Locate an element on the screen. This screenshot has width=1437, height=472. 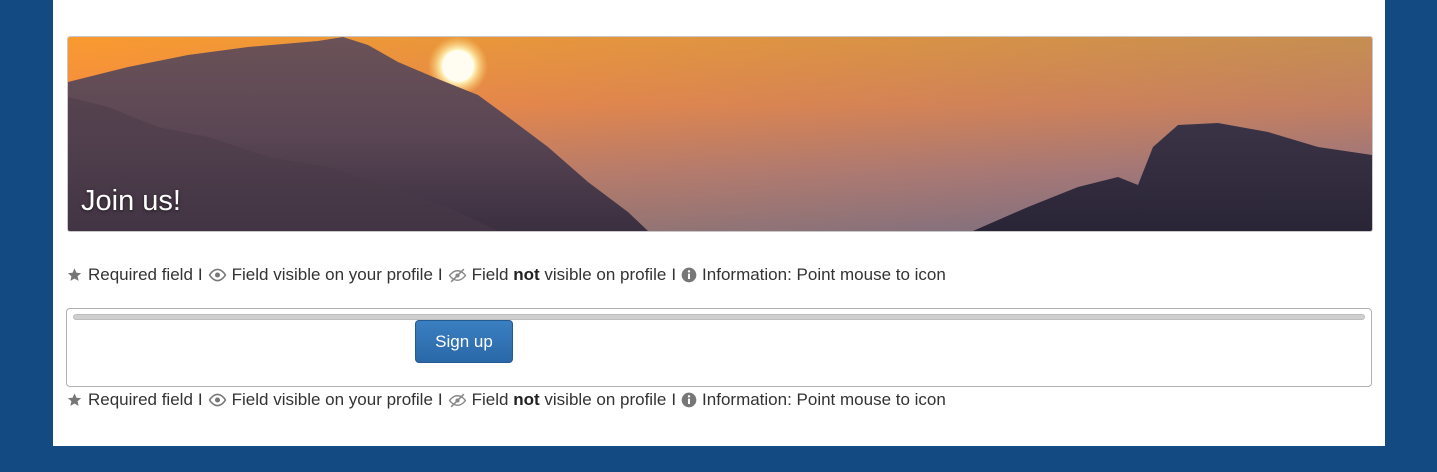
signup-button: Sign up is located at coordinates (464, 341).